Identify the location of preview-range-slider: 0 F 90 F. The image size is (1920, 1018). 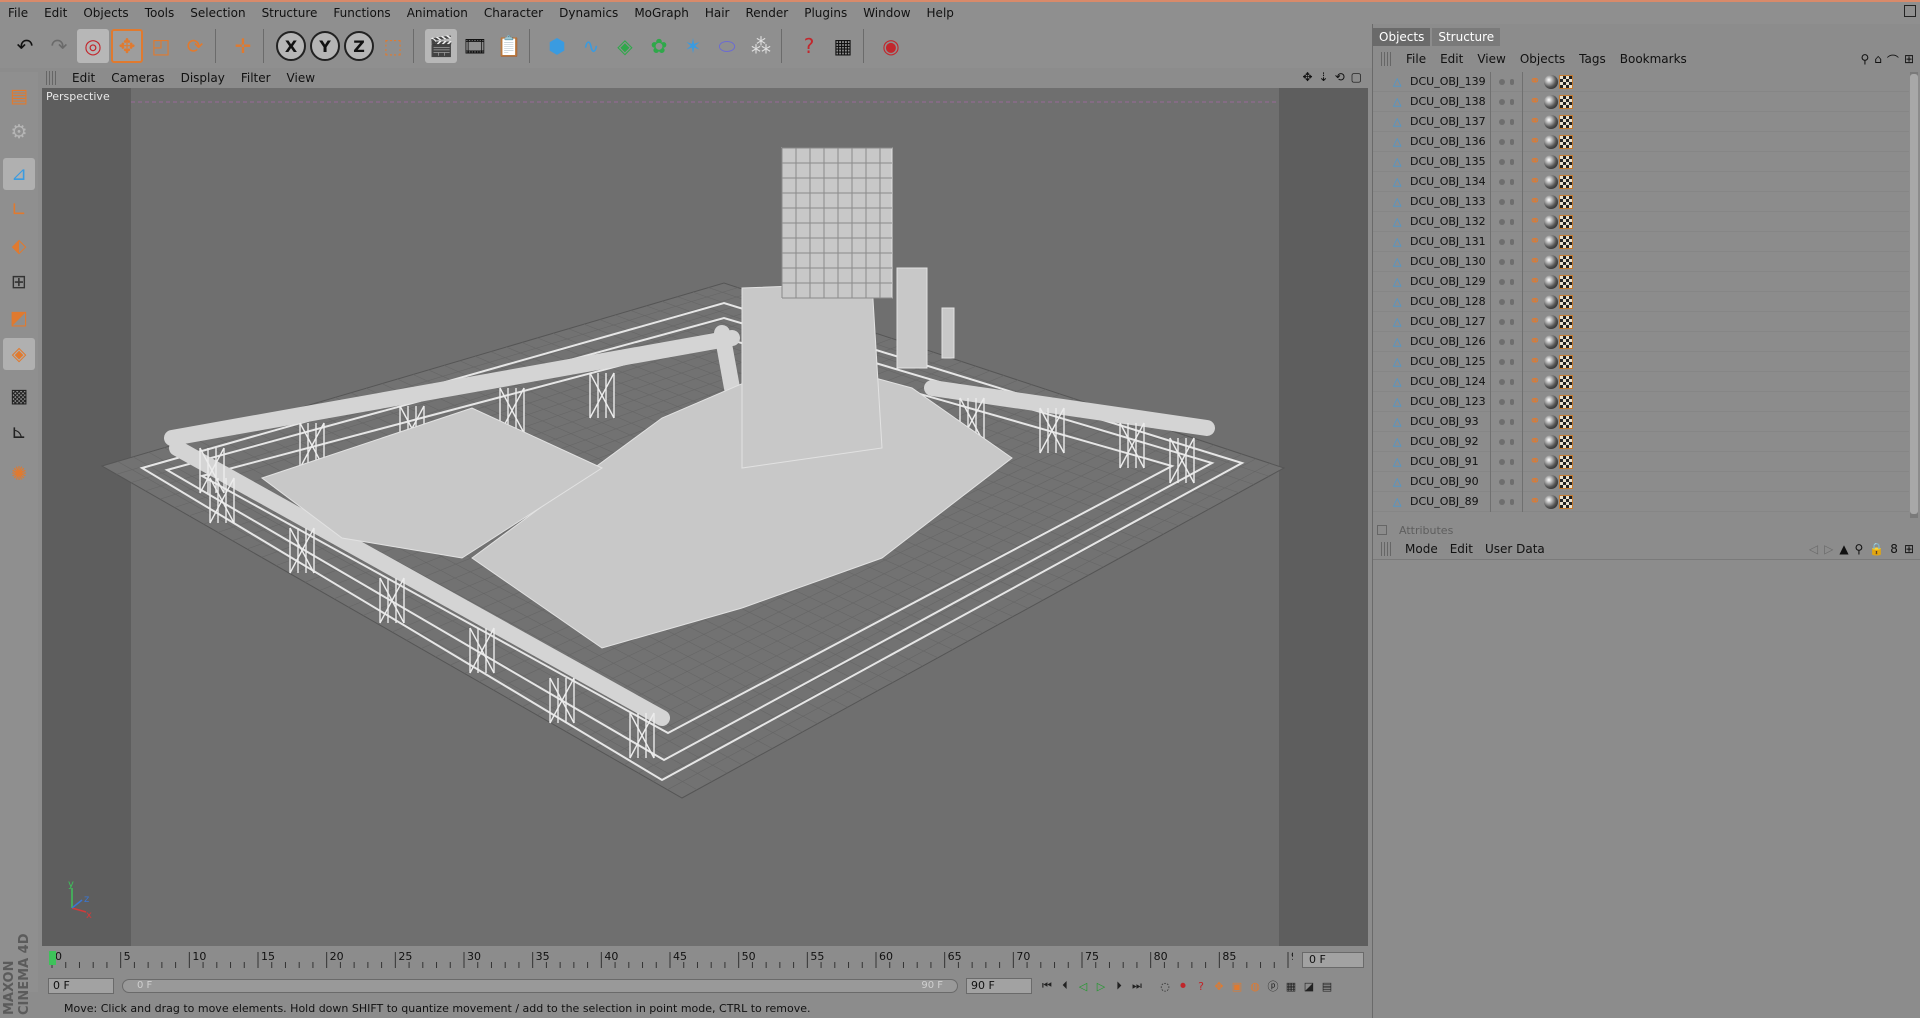
(540, 986).